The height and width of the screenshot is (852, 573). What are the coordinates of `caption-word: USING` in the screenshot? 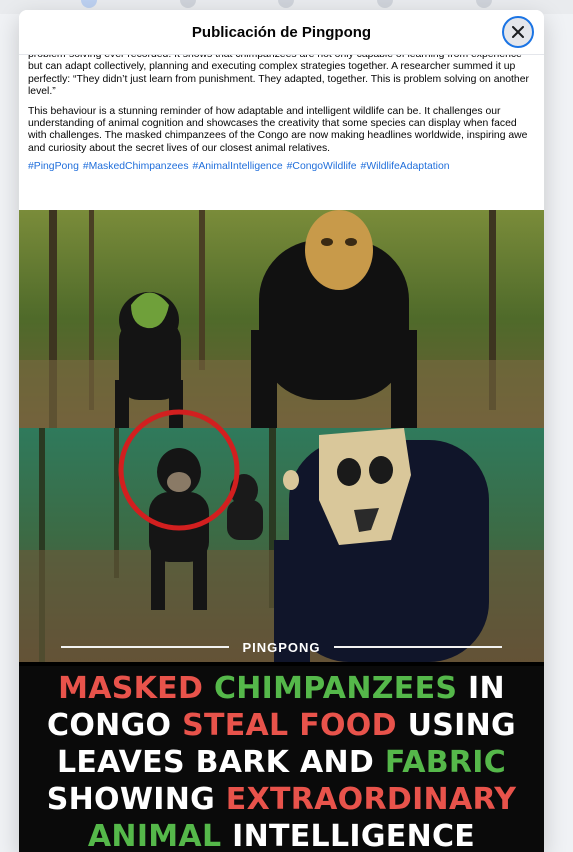 It's located at (461, 725).